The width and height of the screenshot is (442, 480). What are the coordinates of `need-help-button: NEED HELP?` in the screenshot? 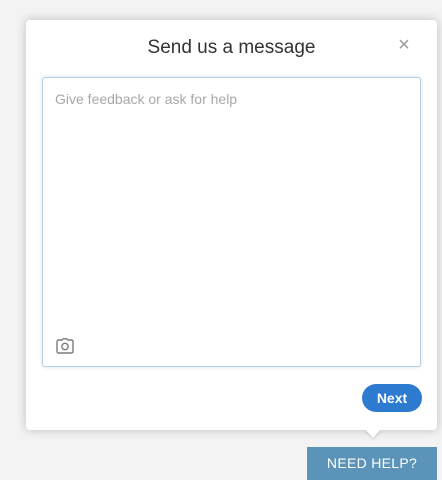 It's located at (372, 463).